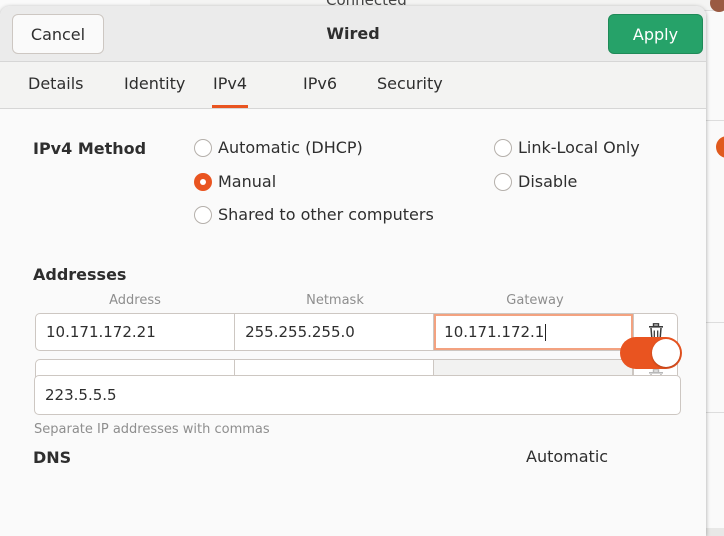  I want to click on addresses-label: Addresses, so click(80, 274).